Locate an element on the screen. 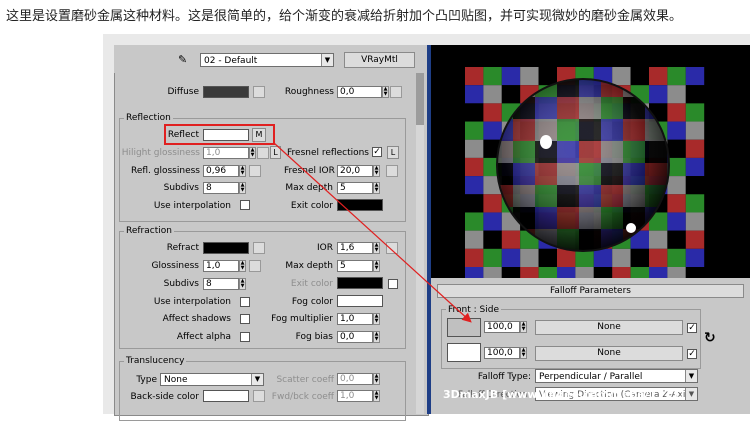 The image size is (750, 421). annotation-arrow is located at coordinates (372, 232).